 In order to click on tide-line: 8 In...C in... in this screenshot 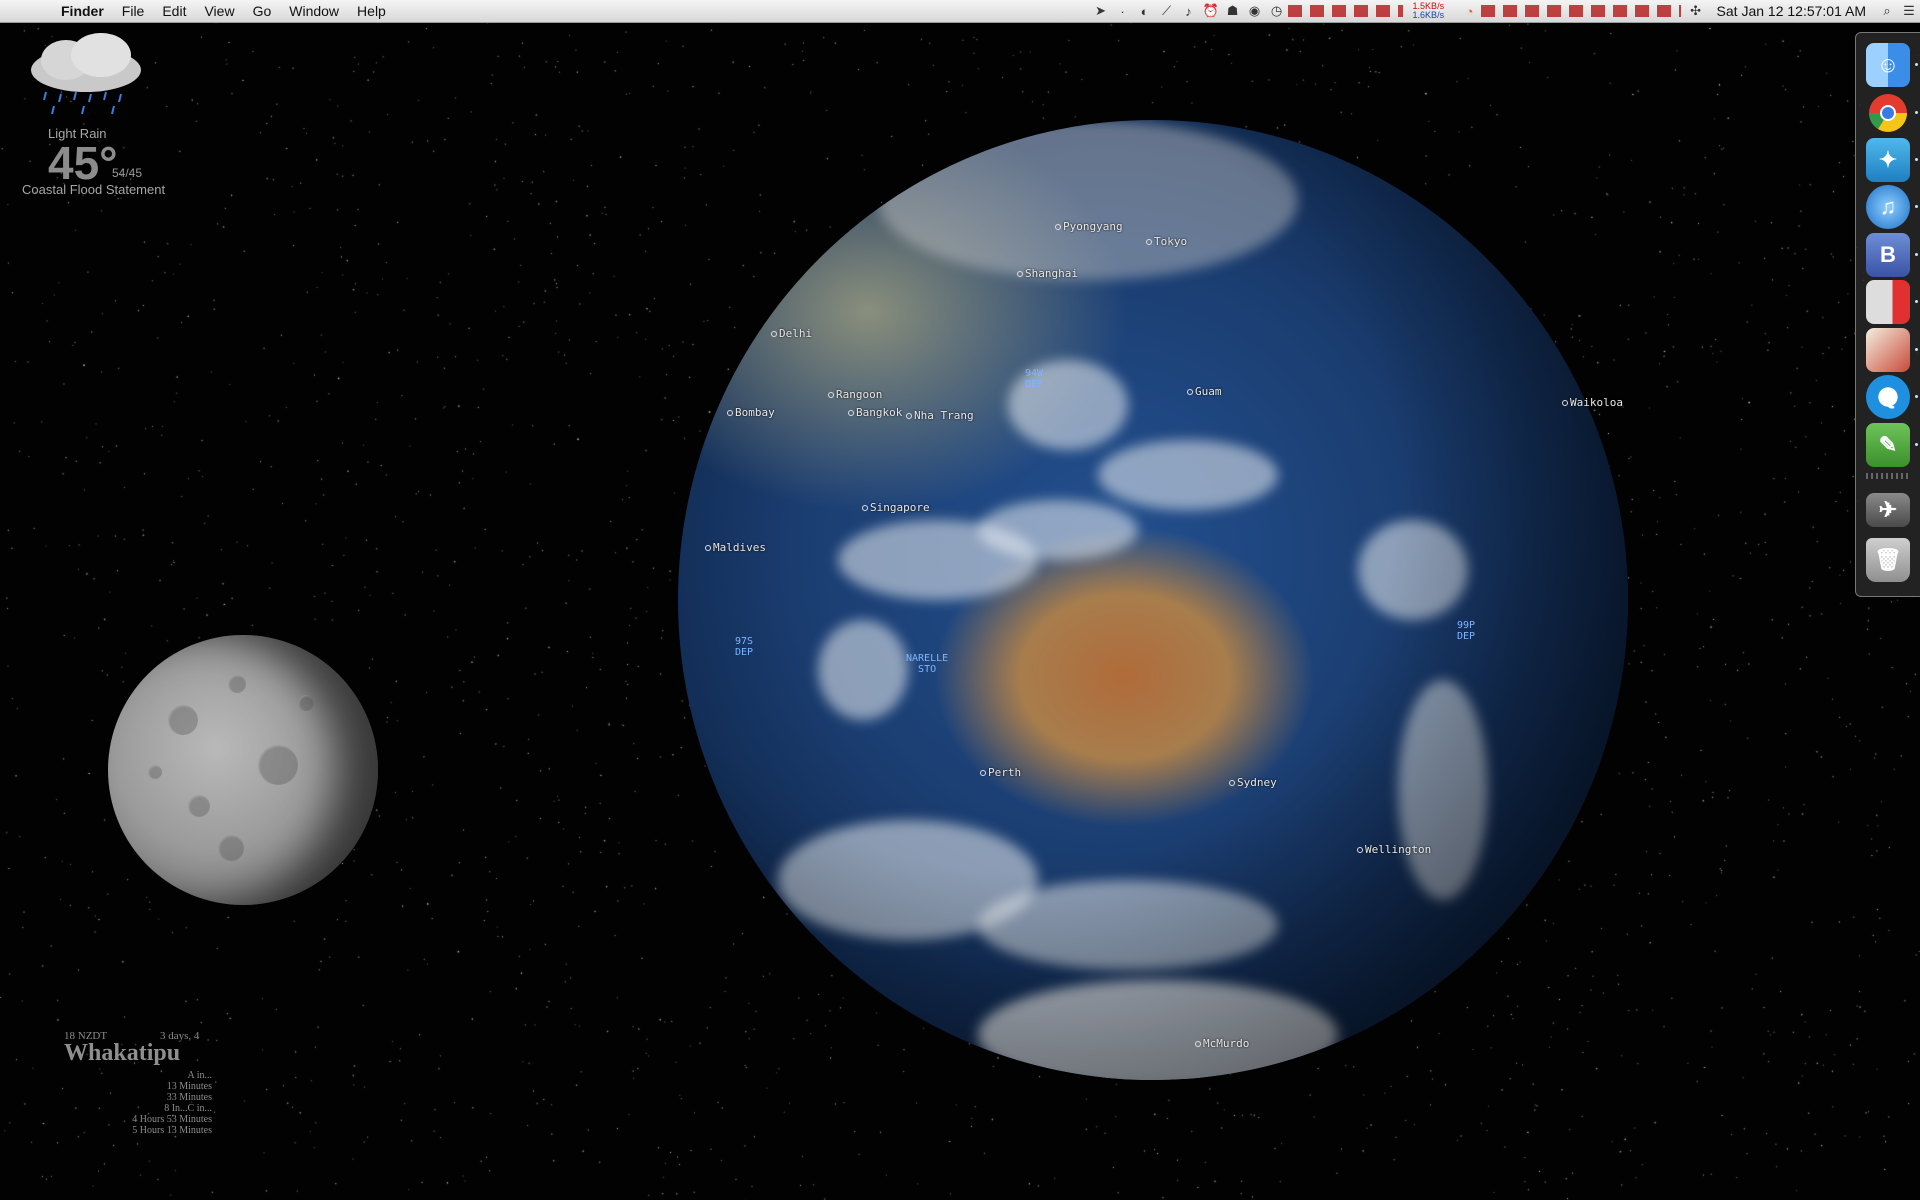, I will do `click(188, 1108)`.